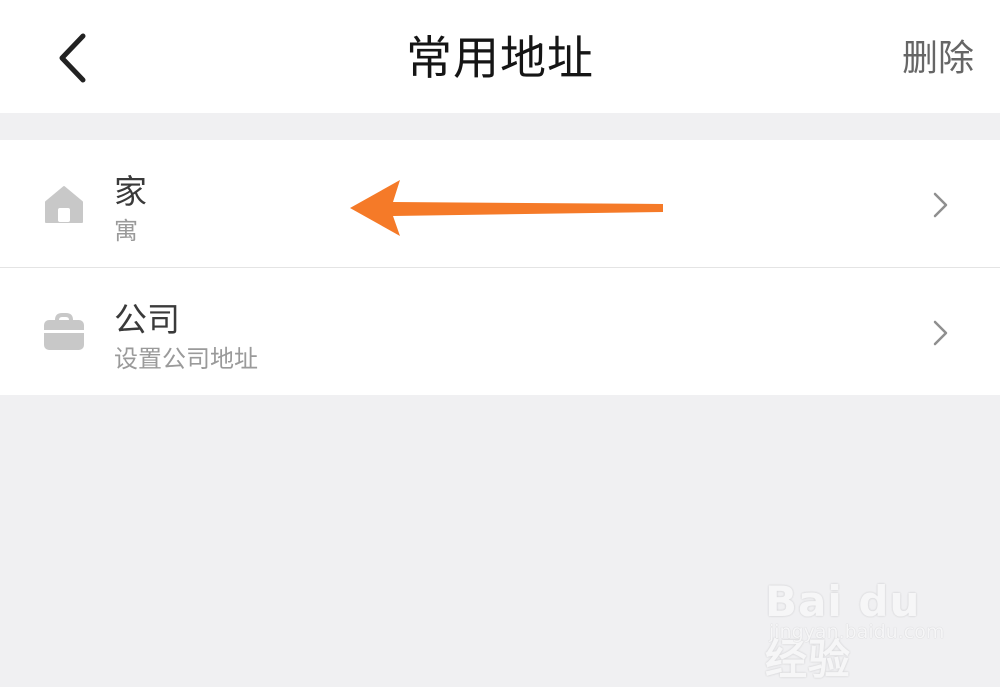 The image size is (1000, 687). What do you see at coordinates (186, 359) in the screenshot?
I see `address-subtitle: 设置公司地址` at bounding box center [186, 359].